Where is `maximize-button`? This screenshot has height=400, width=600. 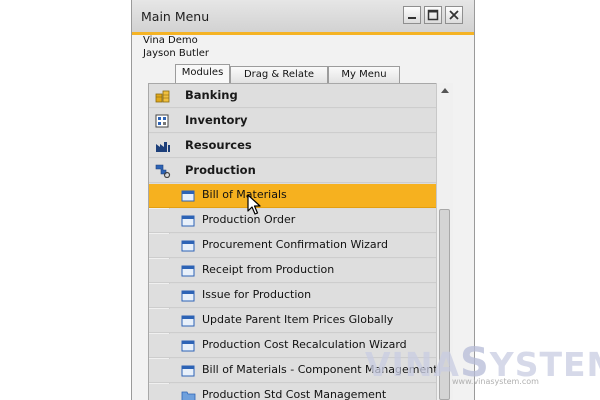
maximize-button is located at coordinates (433, 15).